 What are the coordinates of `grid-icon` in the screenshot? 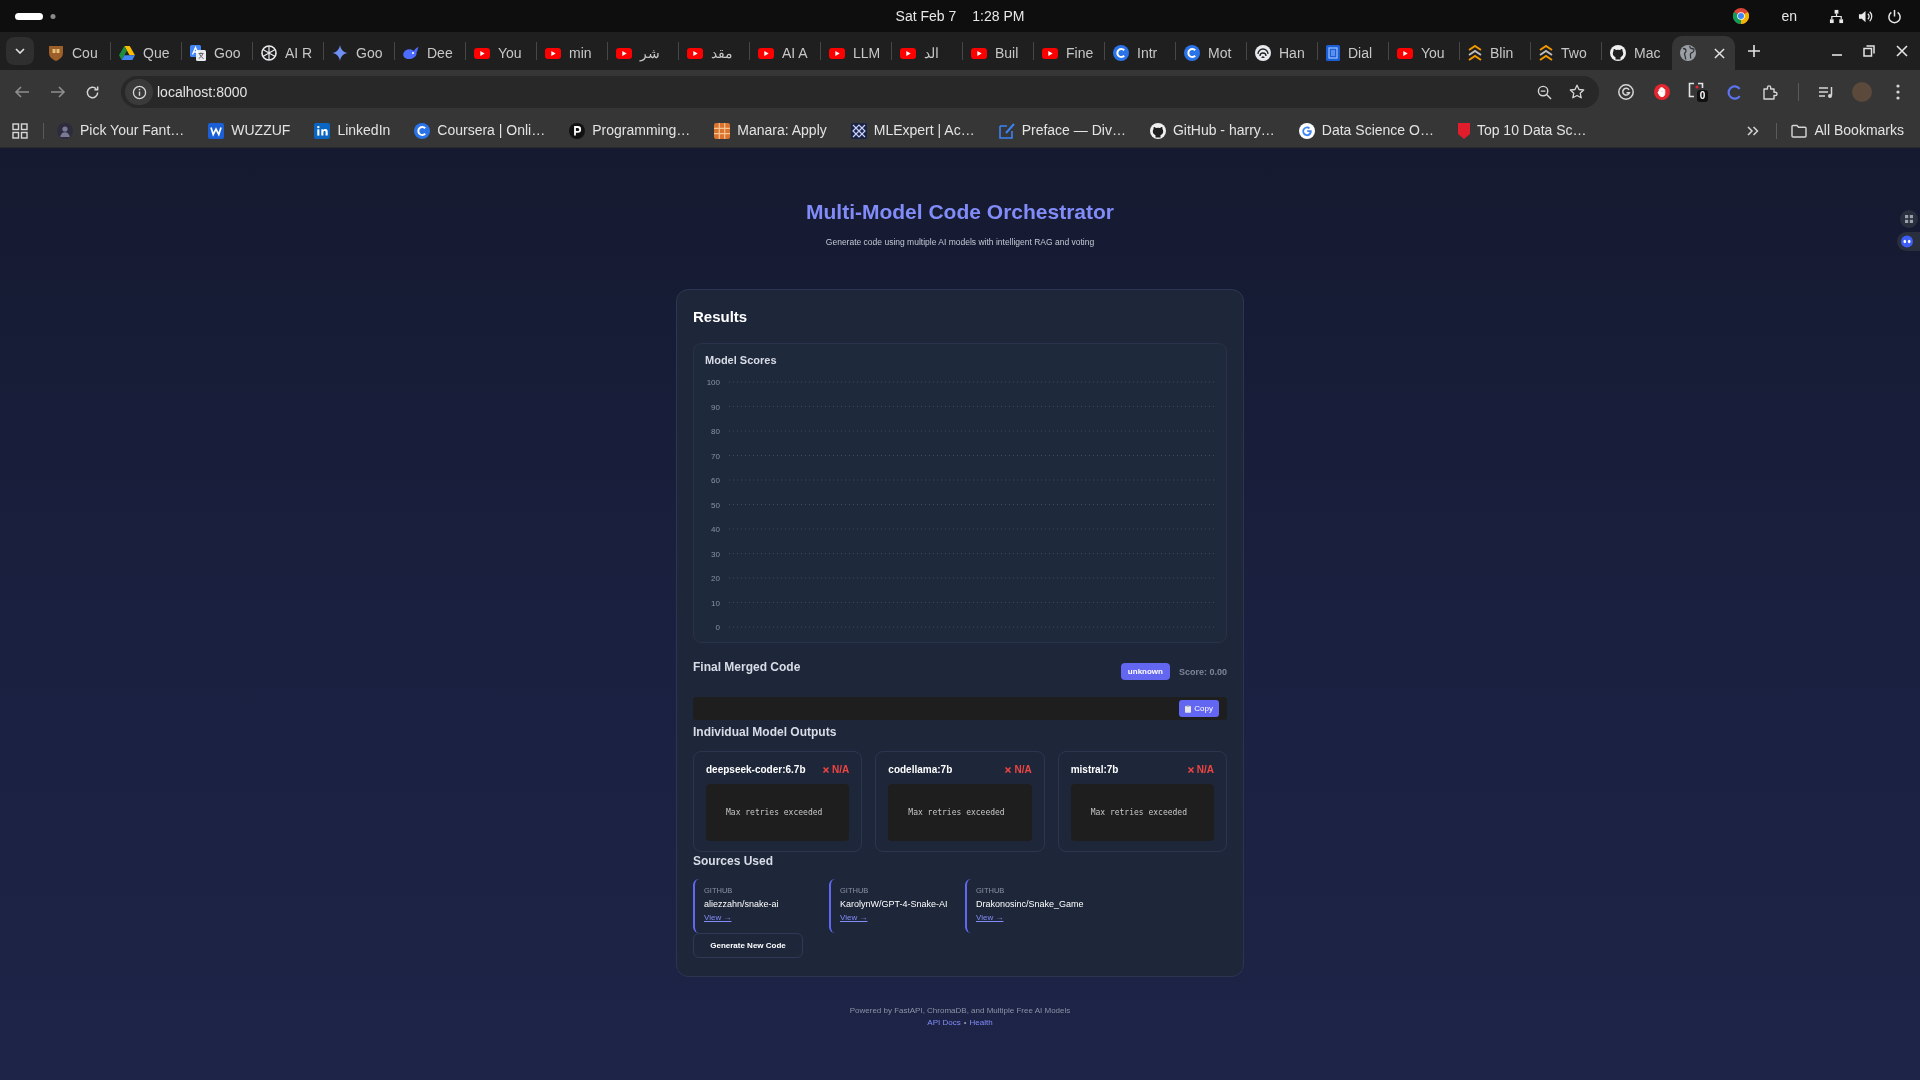 It's located at (1909, 219).